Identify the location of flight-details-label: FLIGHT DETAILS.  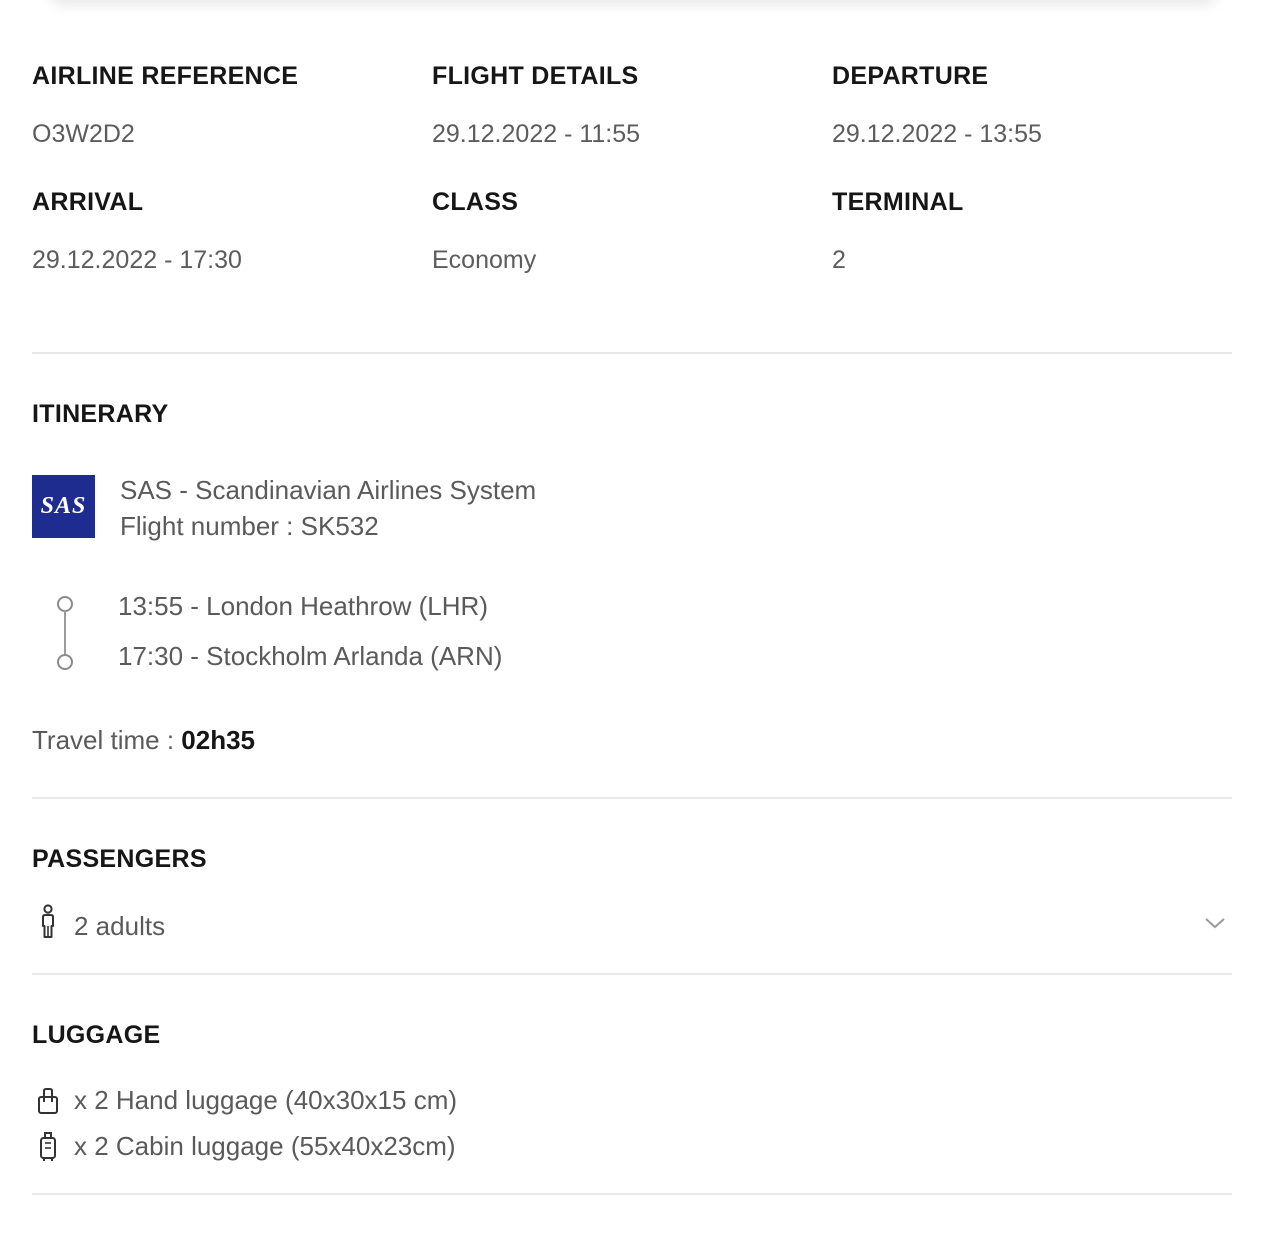
(535, 76).